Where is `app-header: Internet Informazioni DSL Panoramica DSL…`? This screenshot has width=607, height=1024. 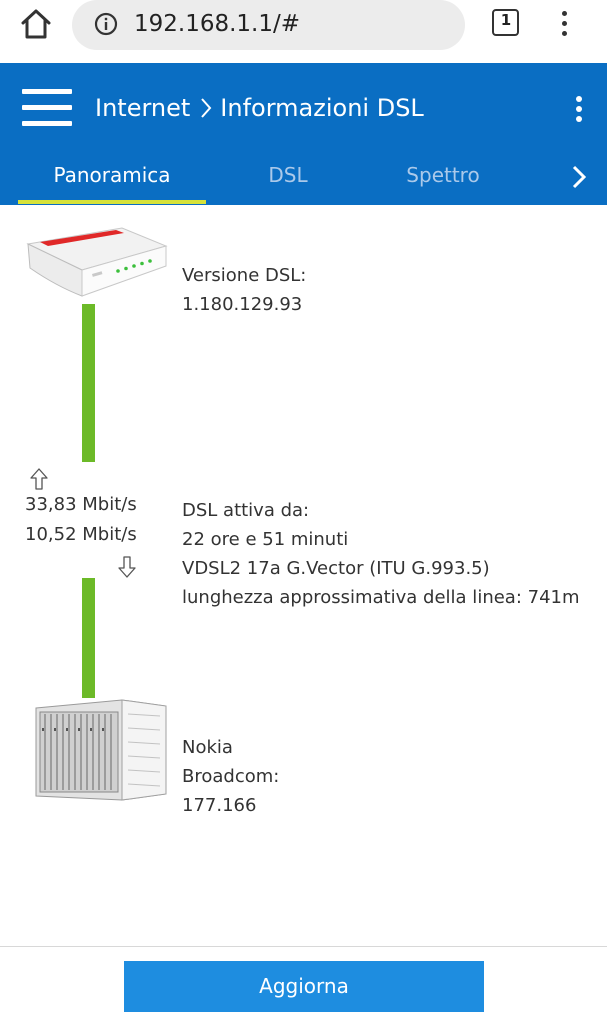
app-header: Internet Informazioni DSL Panoramica DSL… is located at coordinates (303, 134).